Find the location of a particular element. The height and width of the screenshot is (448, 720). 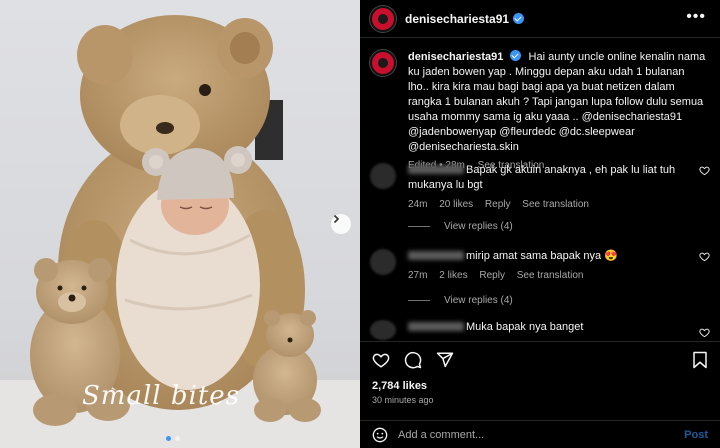

post-comment-button: Post is located at coordinates (696, 435).